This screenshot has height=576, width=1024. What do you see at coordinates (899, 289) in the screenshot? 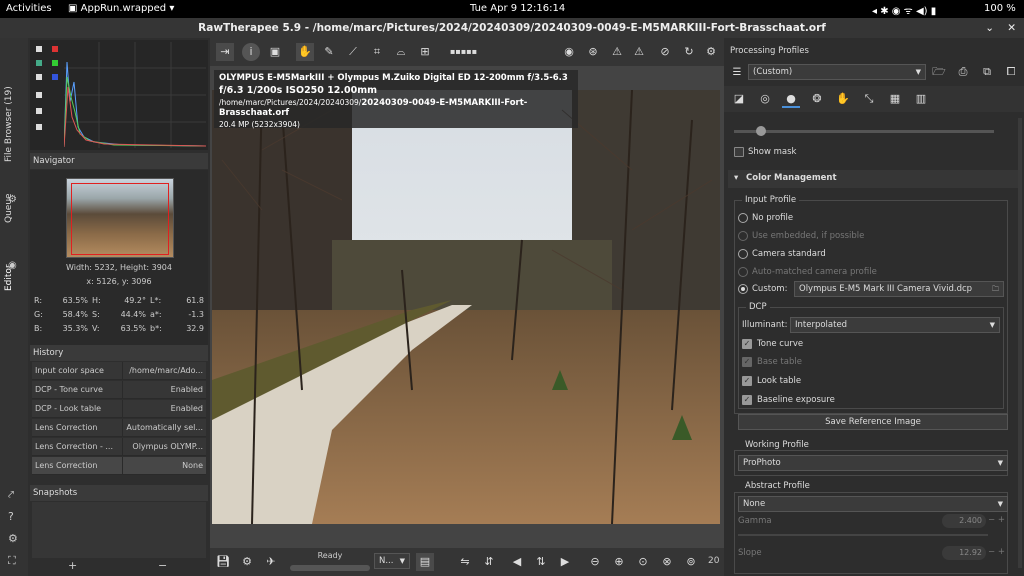
I see `custom-profile-file: Olympus E-M5 Mark III Camera Vivid.dcp 🗀︎` at bounding box center [899, 289].